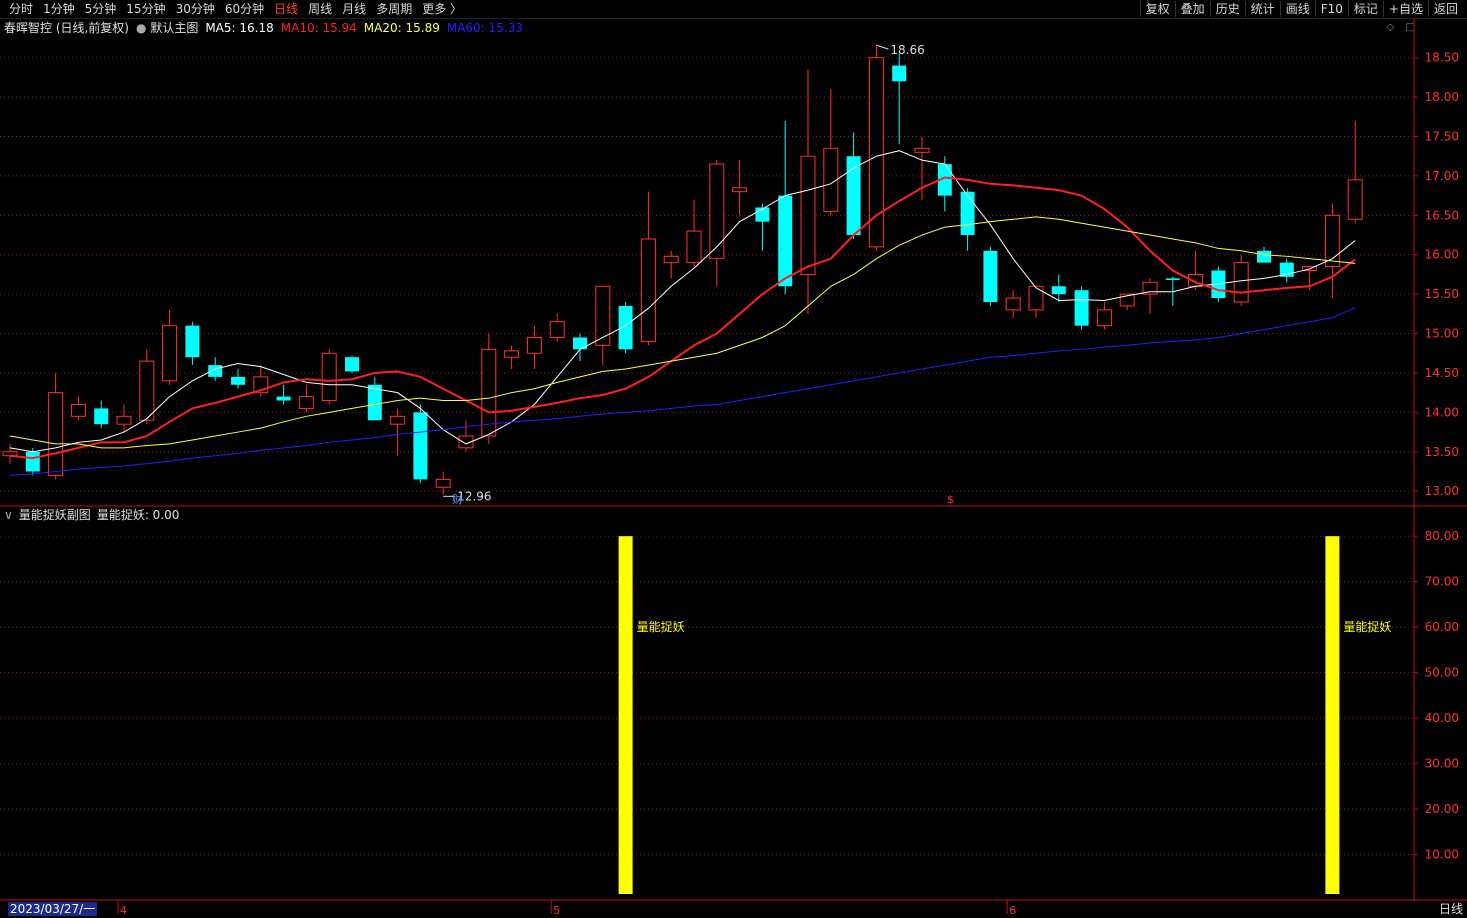 This screenshot has width=1467, height=918. I want to click on cursor-date: 2023/03/27/一, so click(53, 909).